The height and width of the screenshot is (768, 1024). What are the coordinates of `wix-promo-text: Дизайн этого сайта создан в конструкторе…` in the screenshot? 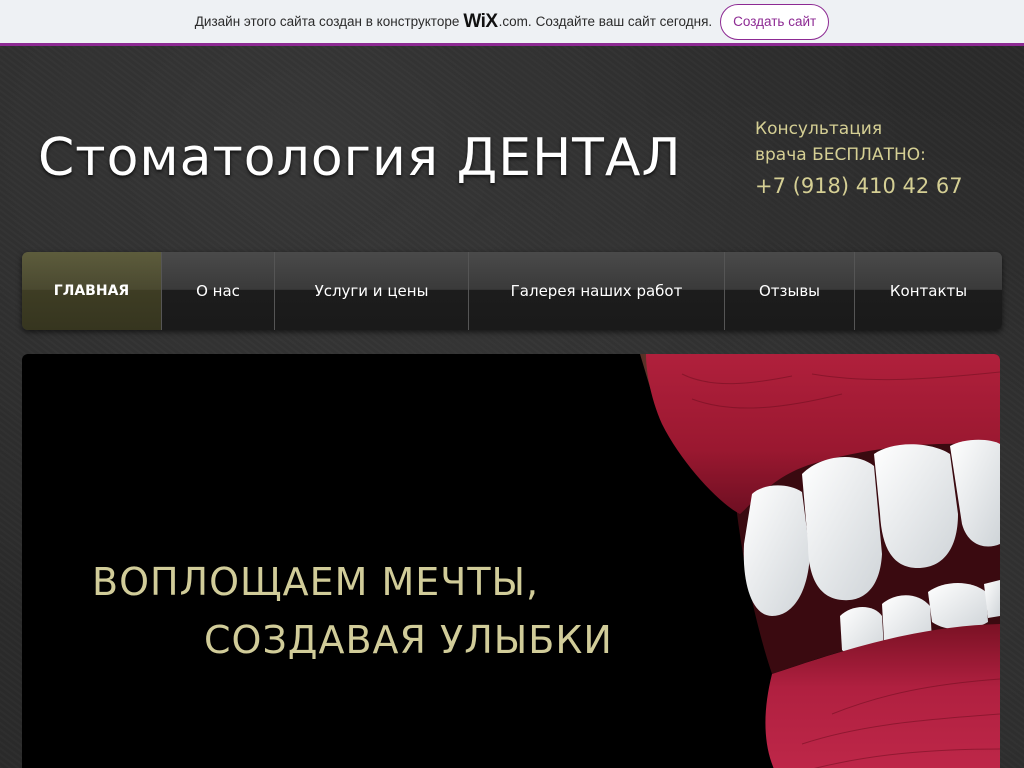 It's located at (453, 22).